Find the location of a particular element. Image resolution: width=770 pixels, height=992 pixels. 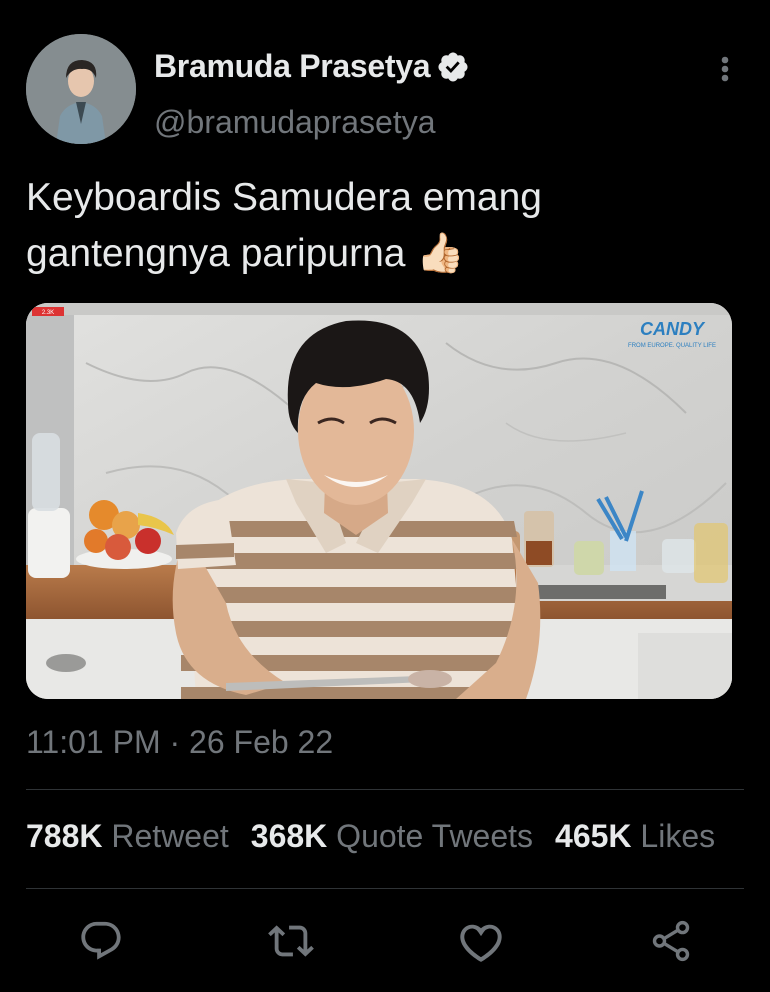

more-options-button is located at coordinates (725, 69).